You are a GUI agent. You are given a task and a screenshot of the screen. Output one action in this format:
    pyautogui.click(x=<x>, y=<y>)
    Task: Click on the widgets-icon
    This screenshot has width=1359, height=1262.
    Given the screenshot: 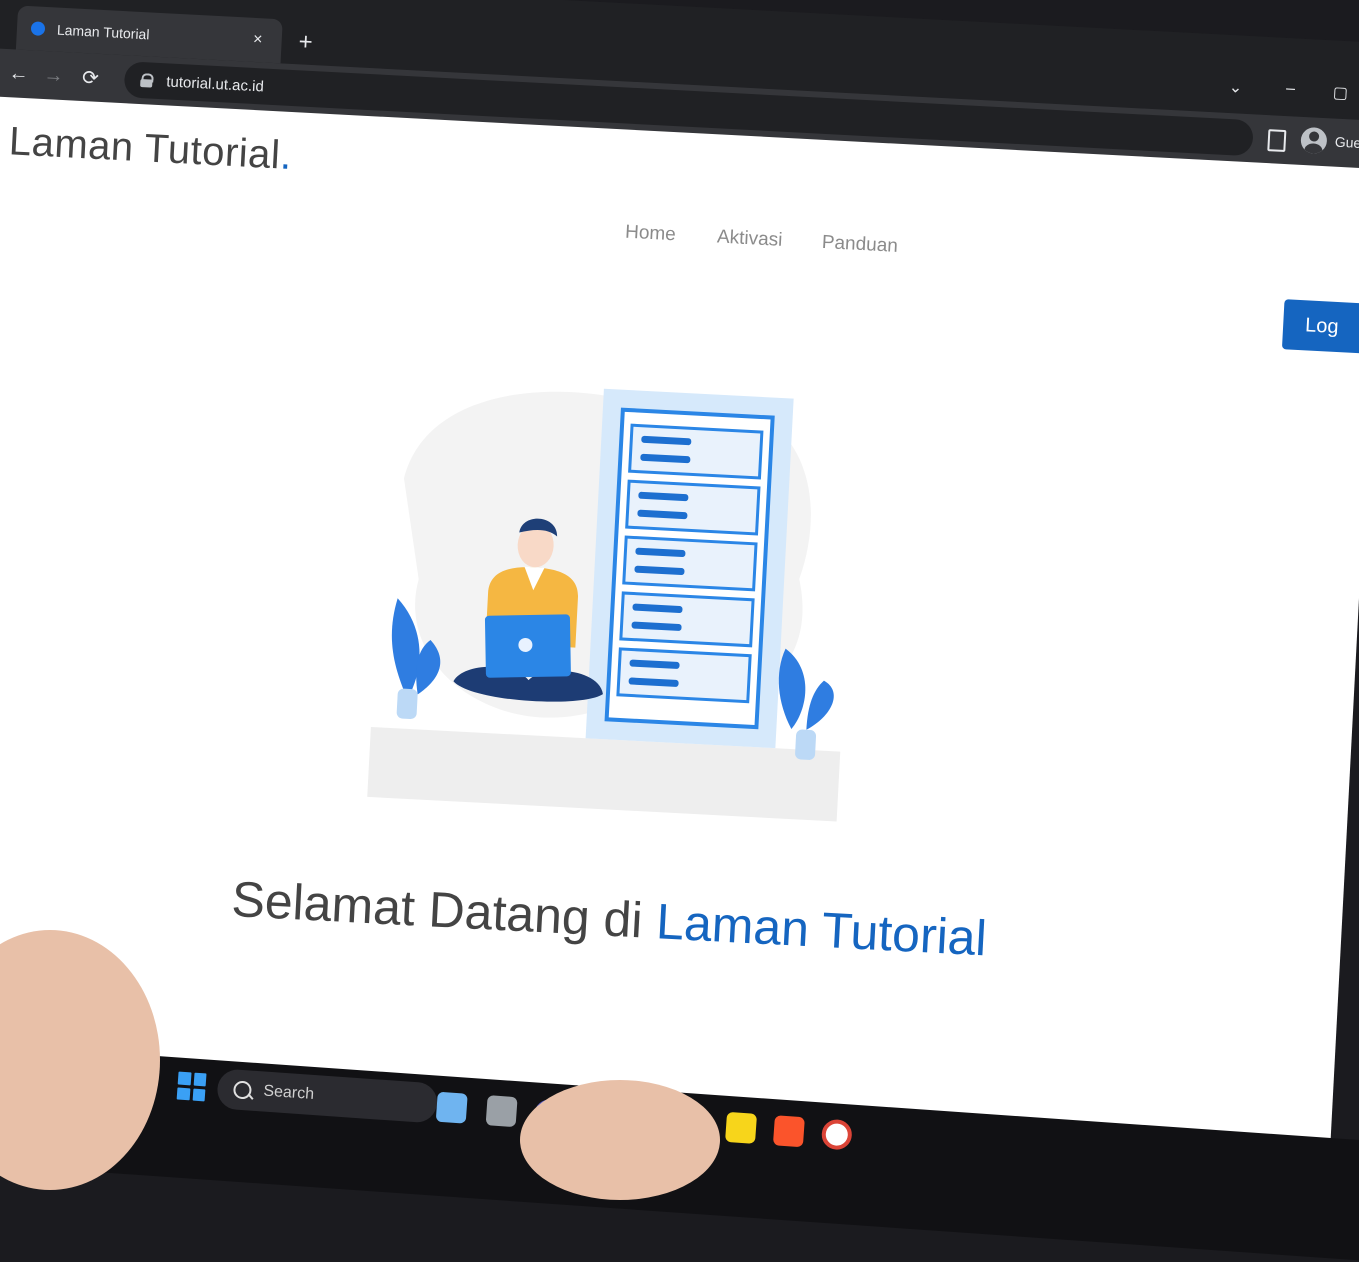 What is the action you would take?
    pyautogui.click(x=451, y=1107)
    